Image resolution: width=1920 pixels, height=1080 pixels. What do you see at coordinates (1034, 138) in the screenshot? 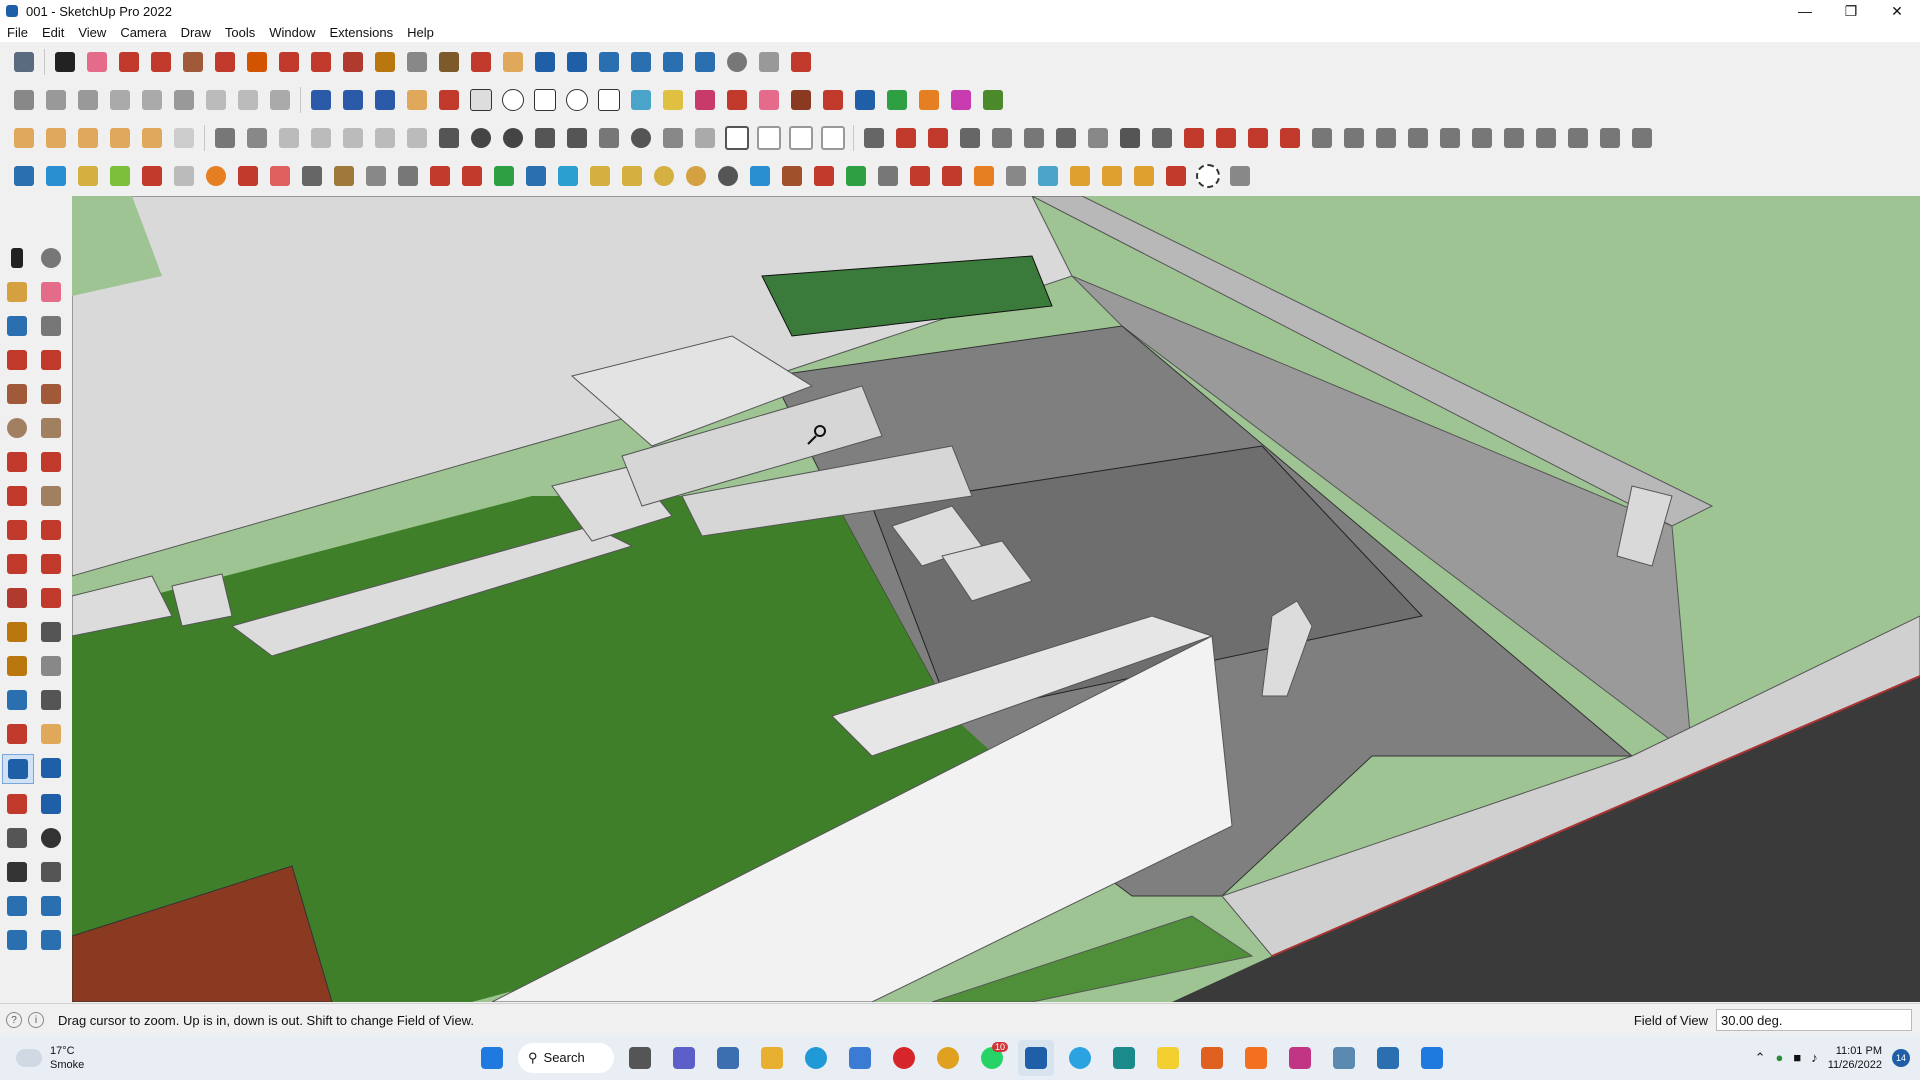
I see `tool-f-icon` at bounding box center [1034, 138].